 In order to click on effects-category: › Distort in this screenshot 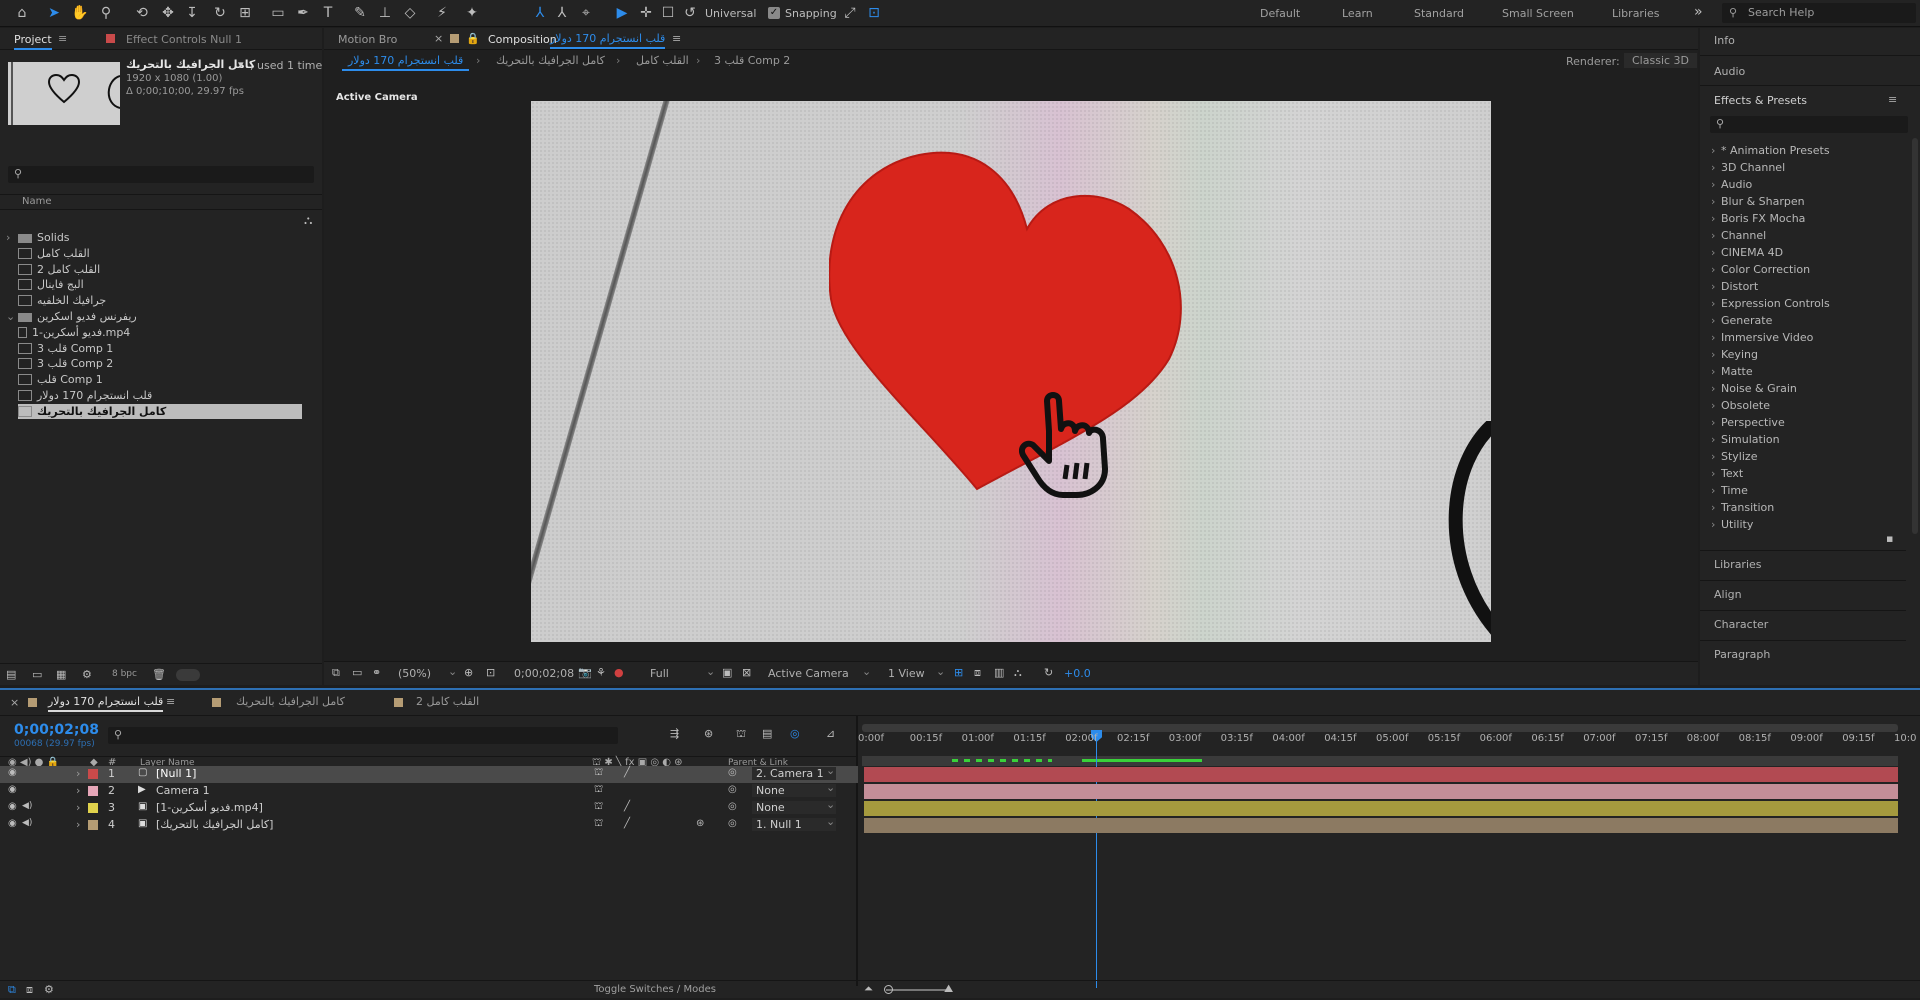, I will do `click(1734, 286)`.